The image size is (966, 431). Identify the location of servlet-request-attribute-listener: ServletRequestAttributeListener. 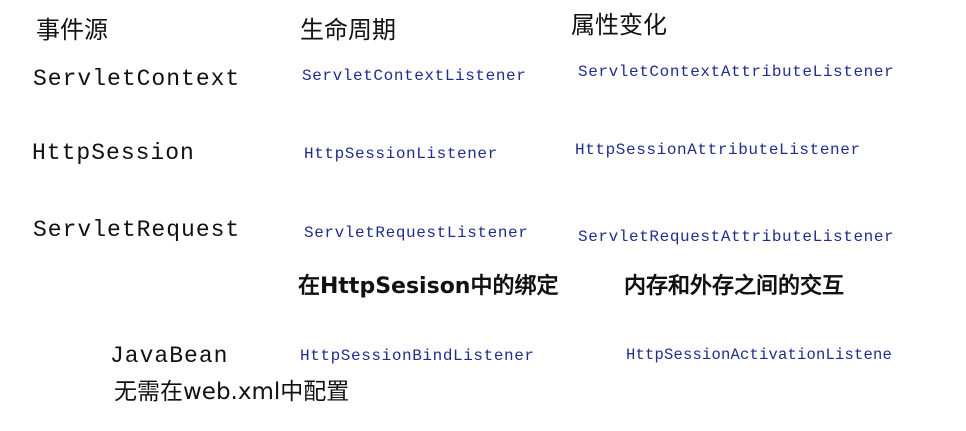
(736, 237).